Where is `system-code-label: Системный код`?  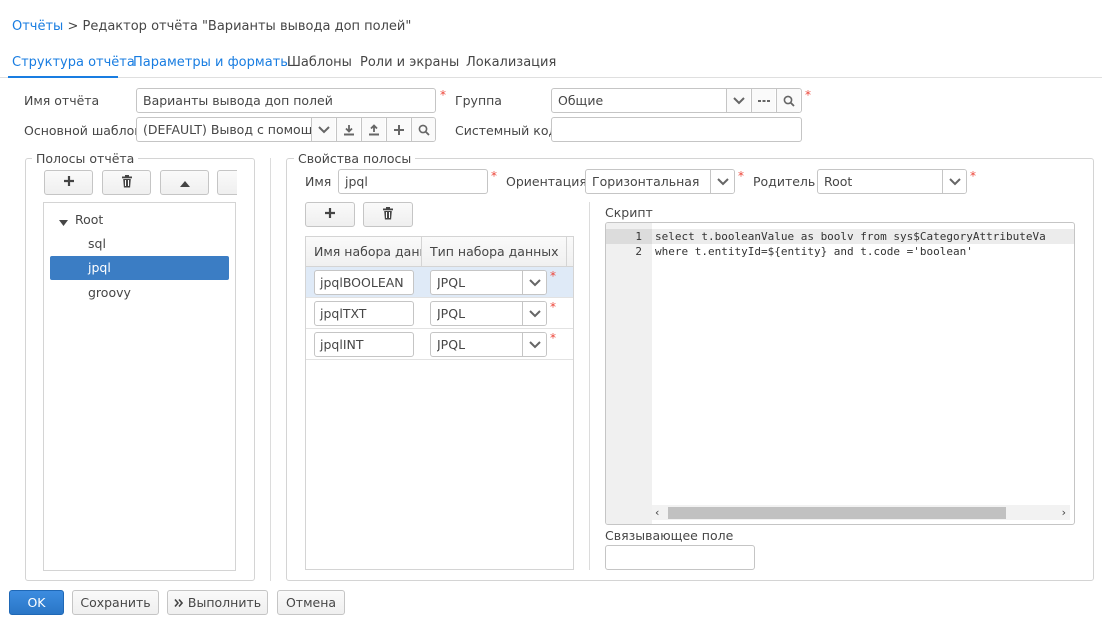 system-code-label: Системный код is located at coordinates (506, 130).